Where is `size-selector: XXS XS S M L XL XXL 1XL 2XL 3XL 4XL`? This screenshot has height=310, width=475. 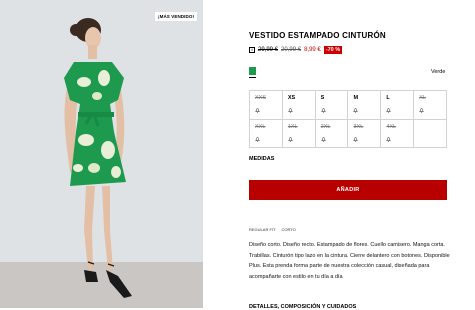
size-selector: XXS XS S M L XL XXL 1XL 2XL 3XL 4XL is located at coordinates (348, 119).